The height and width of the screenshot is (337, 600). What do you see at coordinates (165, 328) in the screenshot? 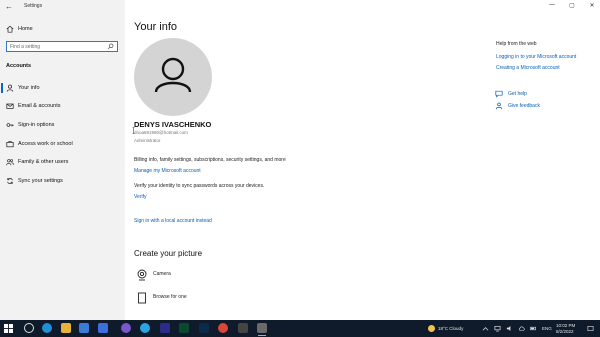
I see `premiere-icon` at bounding box center [165, 328].